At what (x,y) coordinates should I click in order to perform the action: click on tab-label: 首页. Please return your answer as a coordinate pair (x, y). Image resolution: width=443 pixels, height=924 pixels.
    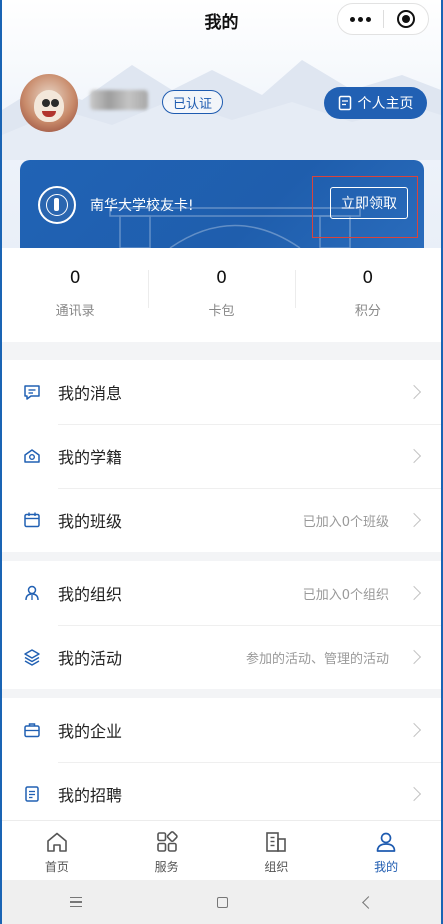
    Looking at the image, I should click on (56, 867).